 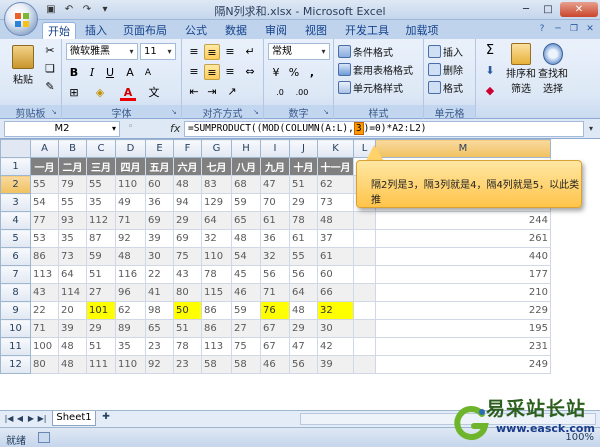 I want to click on cell-G12: 58, so click(x=216, y=364).